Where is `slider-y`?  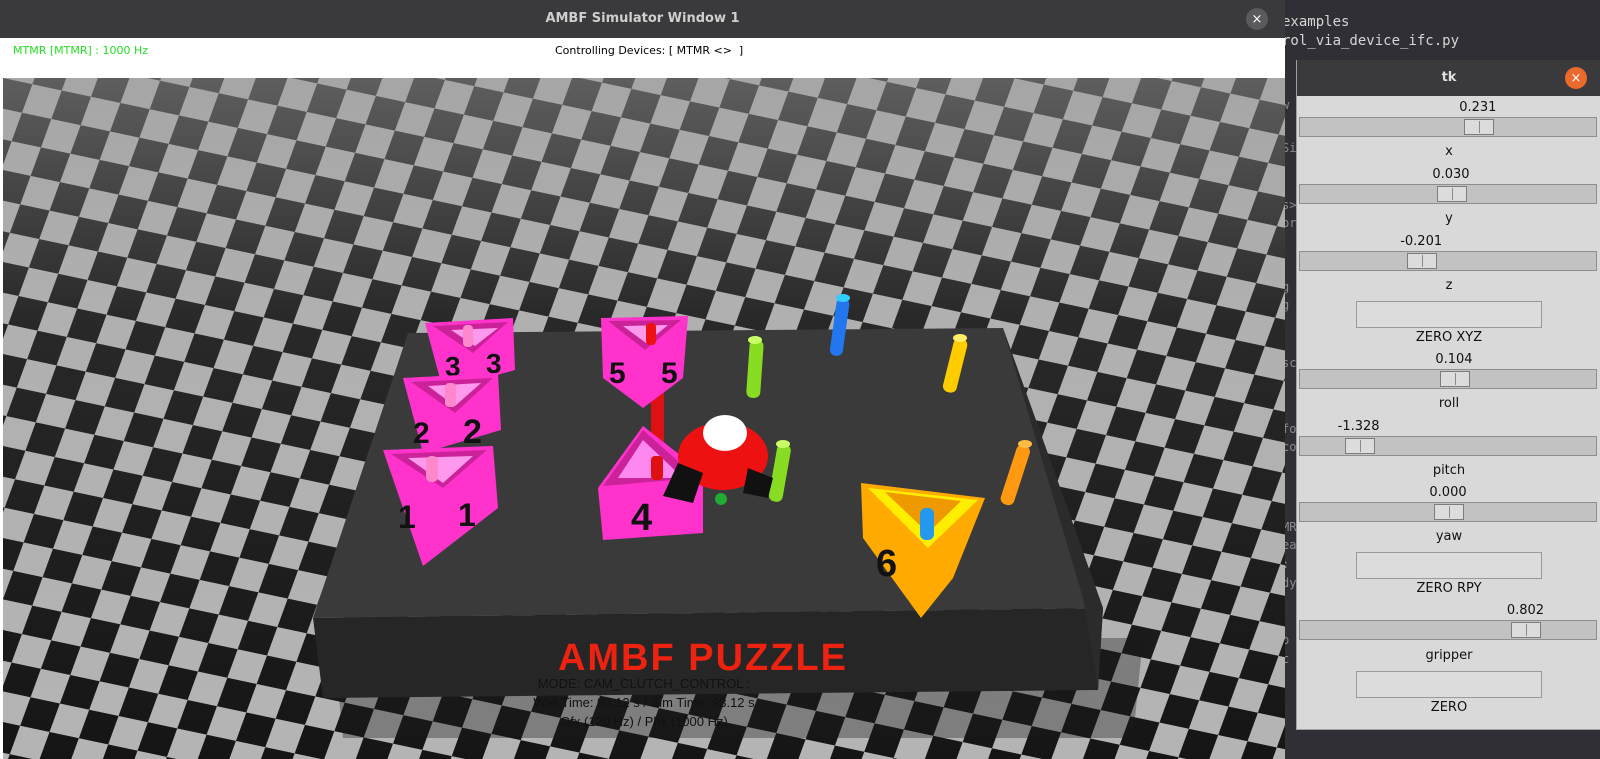 slider-y is located at coordinates (1448, 194).